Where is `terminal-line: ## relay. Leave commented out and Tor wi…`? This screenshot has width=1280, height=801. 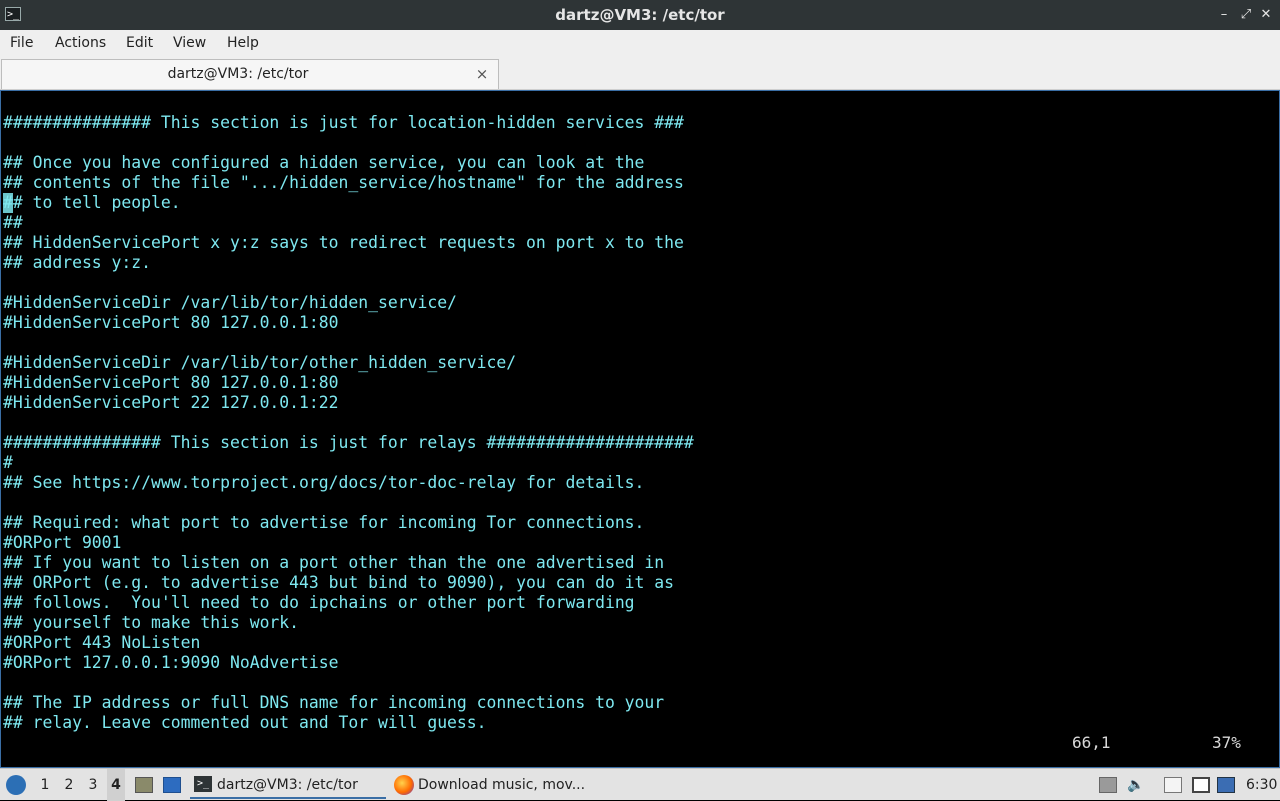
terminal-line: ## relay. Leave commented out and Tor wi… is located at coordinates (245, 722).